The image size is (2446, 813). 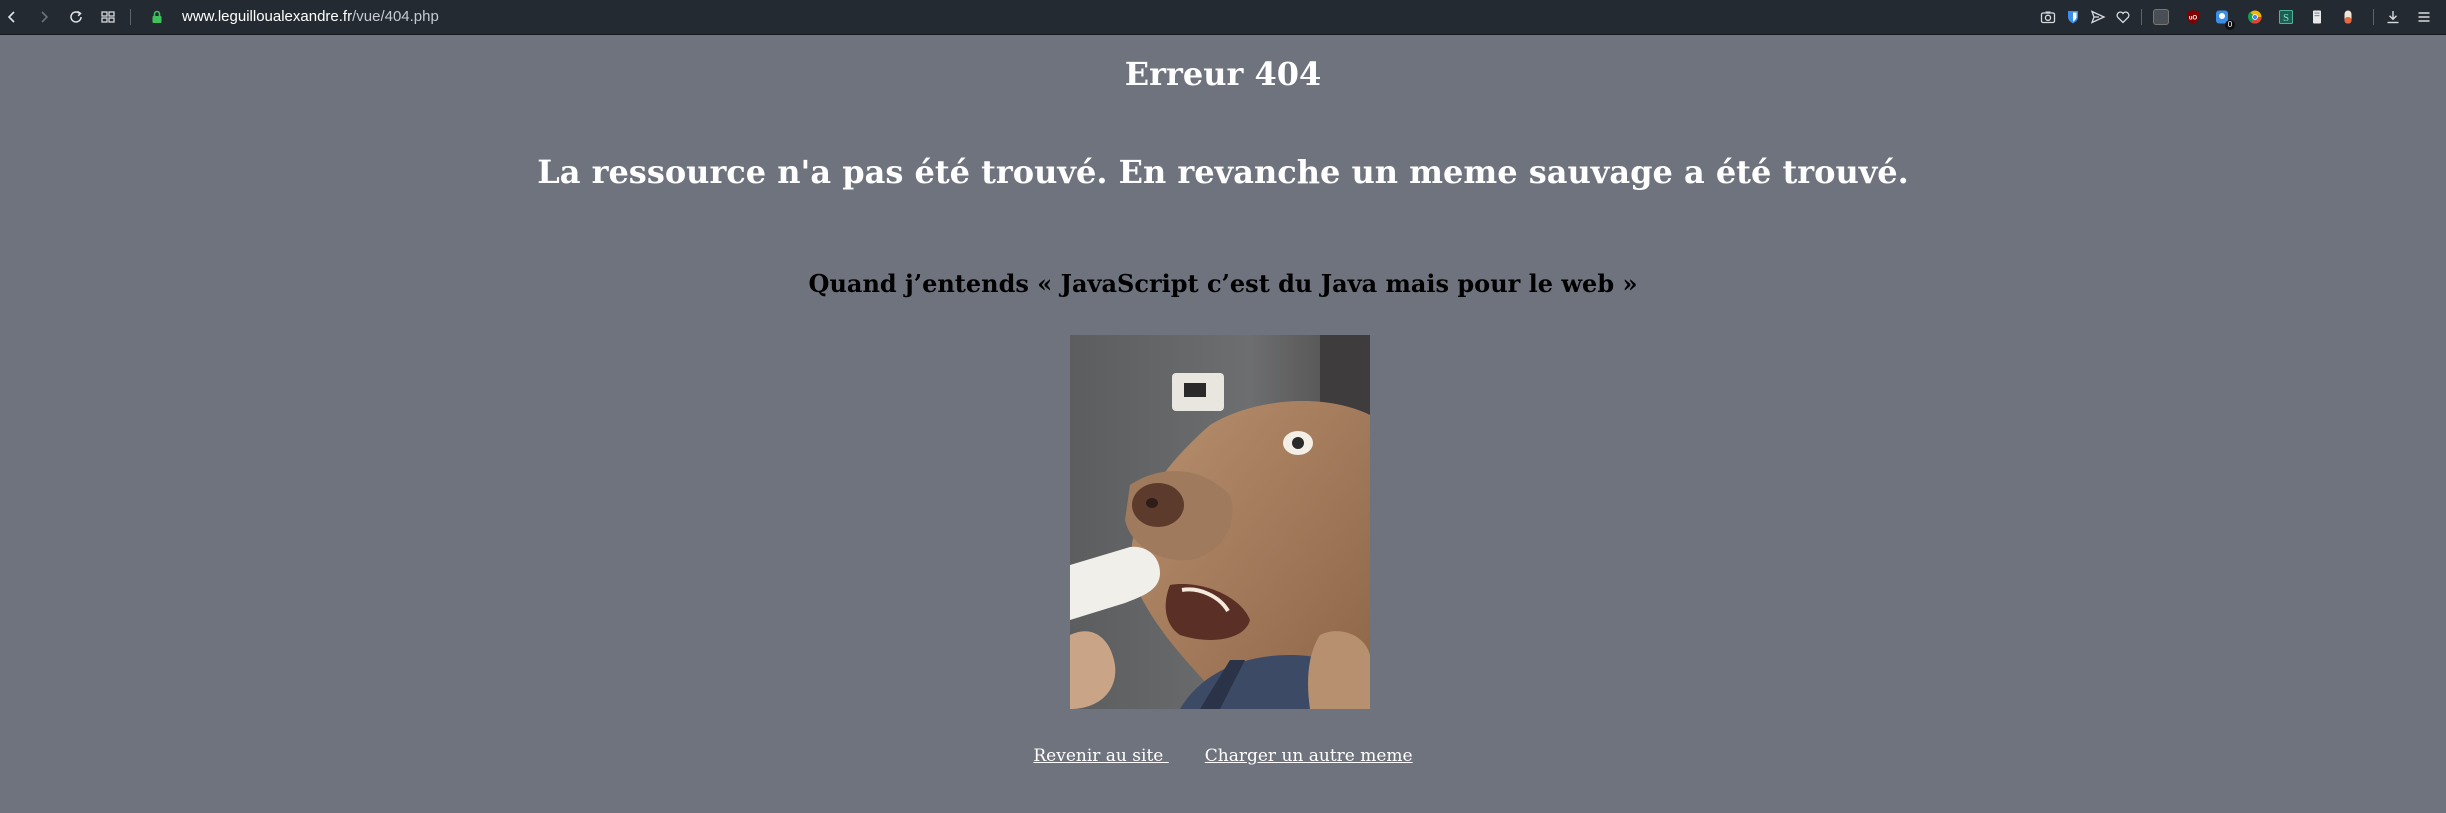 I want to click on speed-dial-button, so click(x=108, y=17).